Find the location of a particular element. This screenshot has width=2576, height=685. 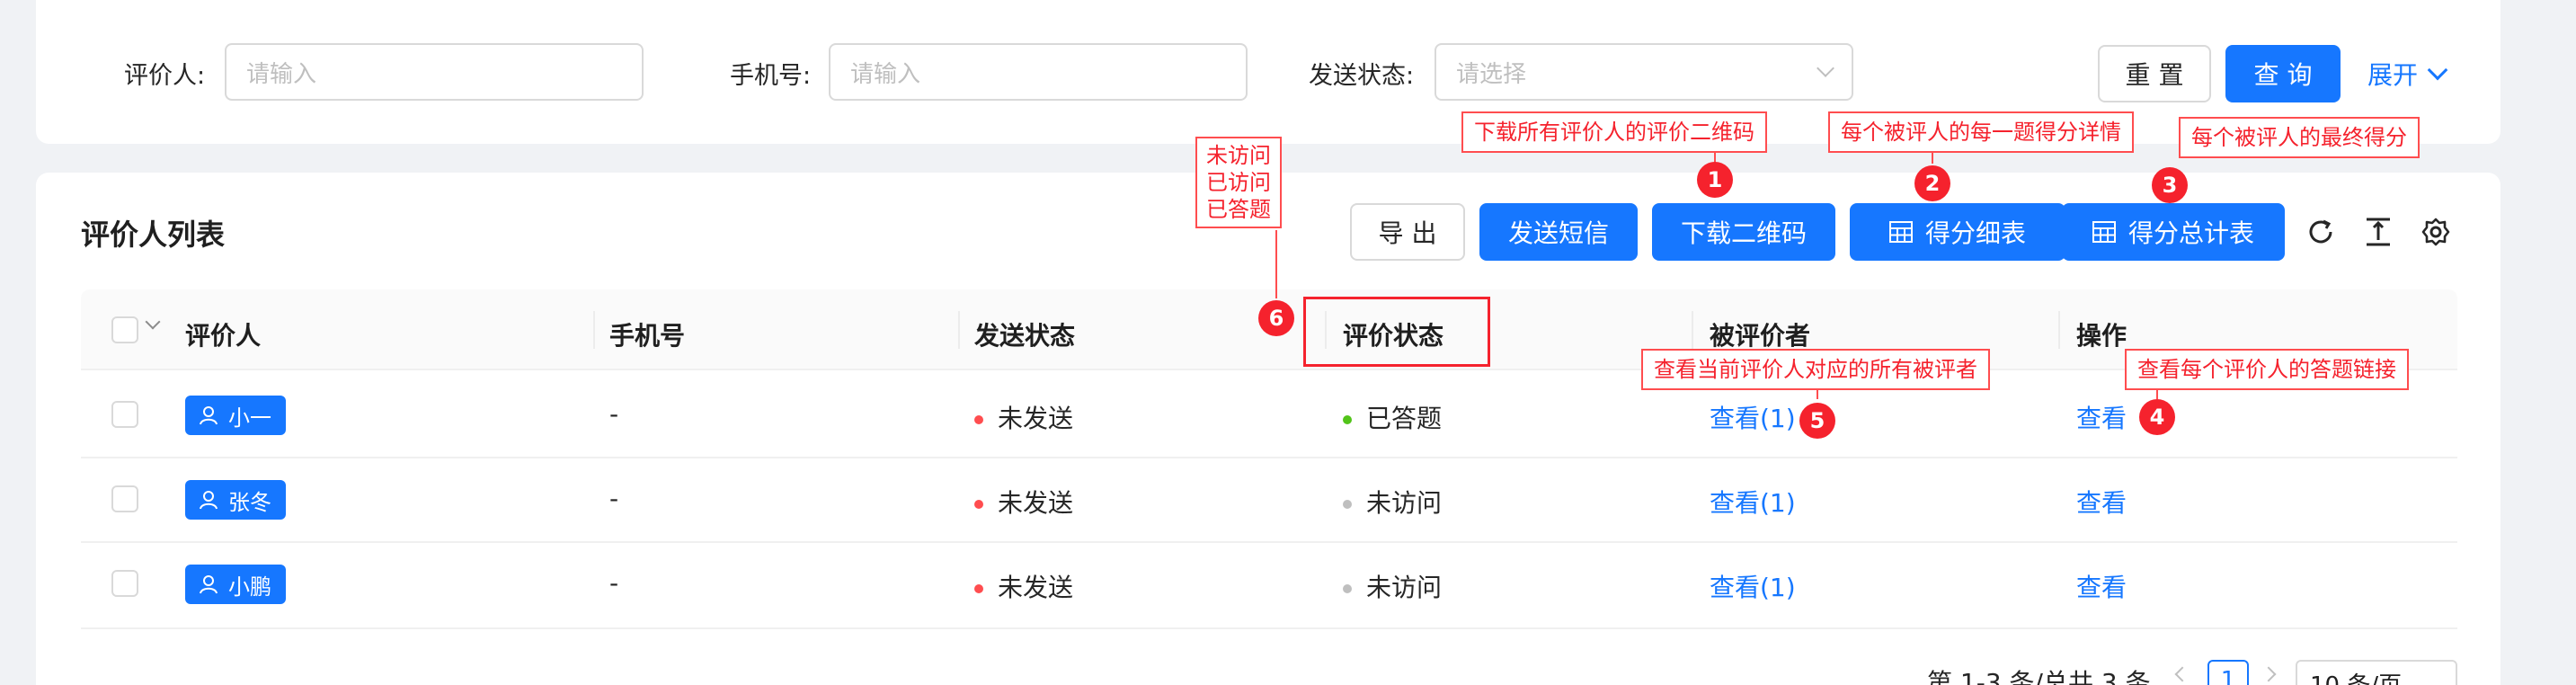

expand-label: 展开 is located at coordinates (2393, 75).